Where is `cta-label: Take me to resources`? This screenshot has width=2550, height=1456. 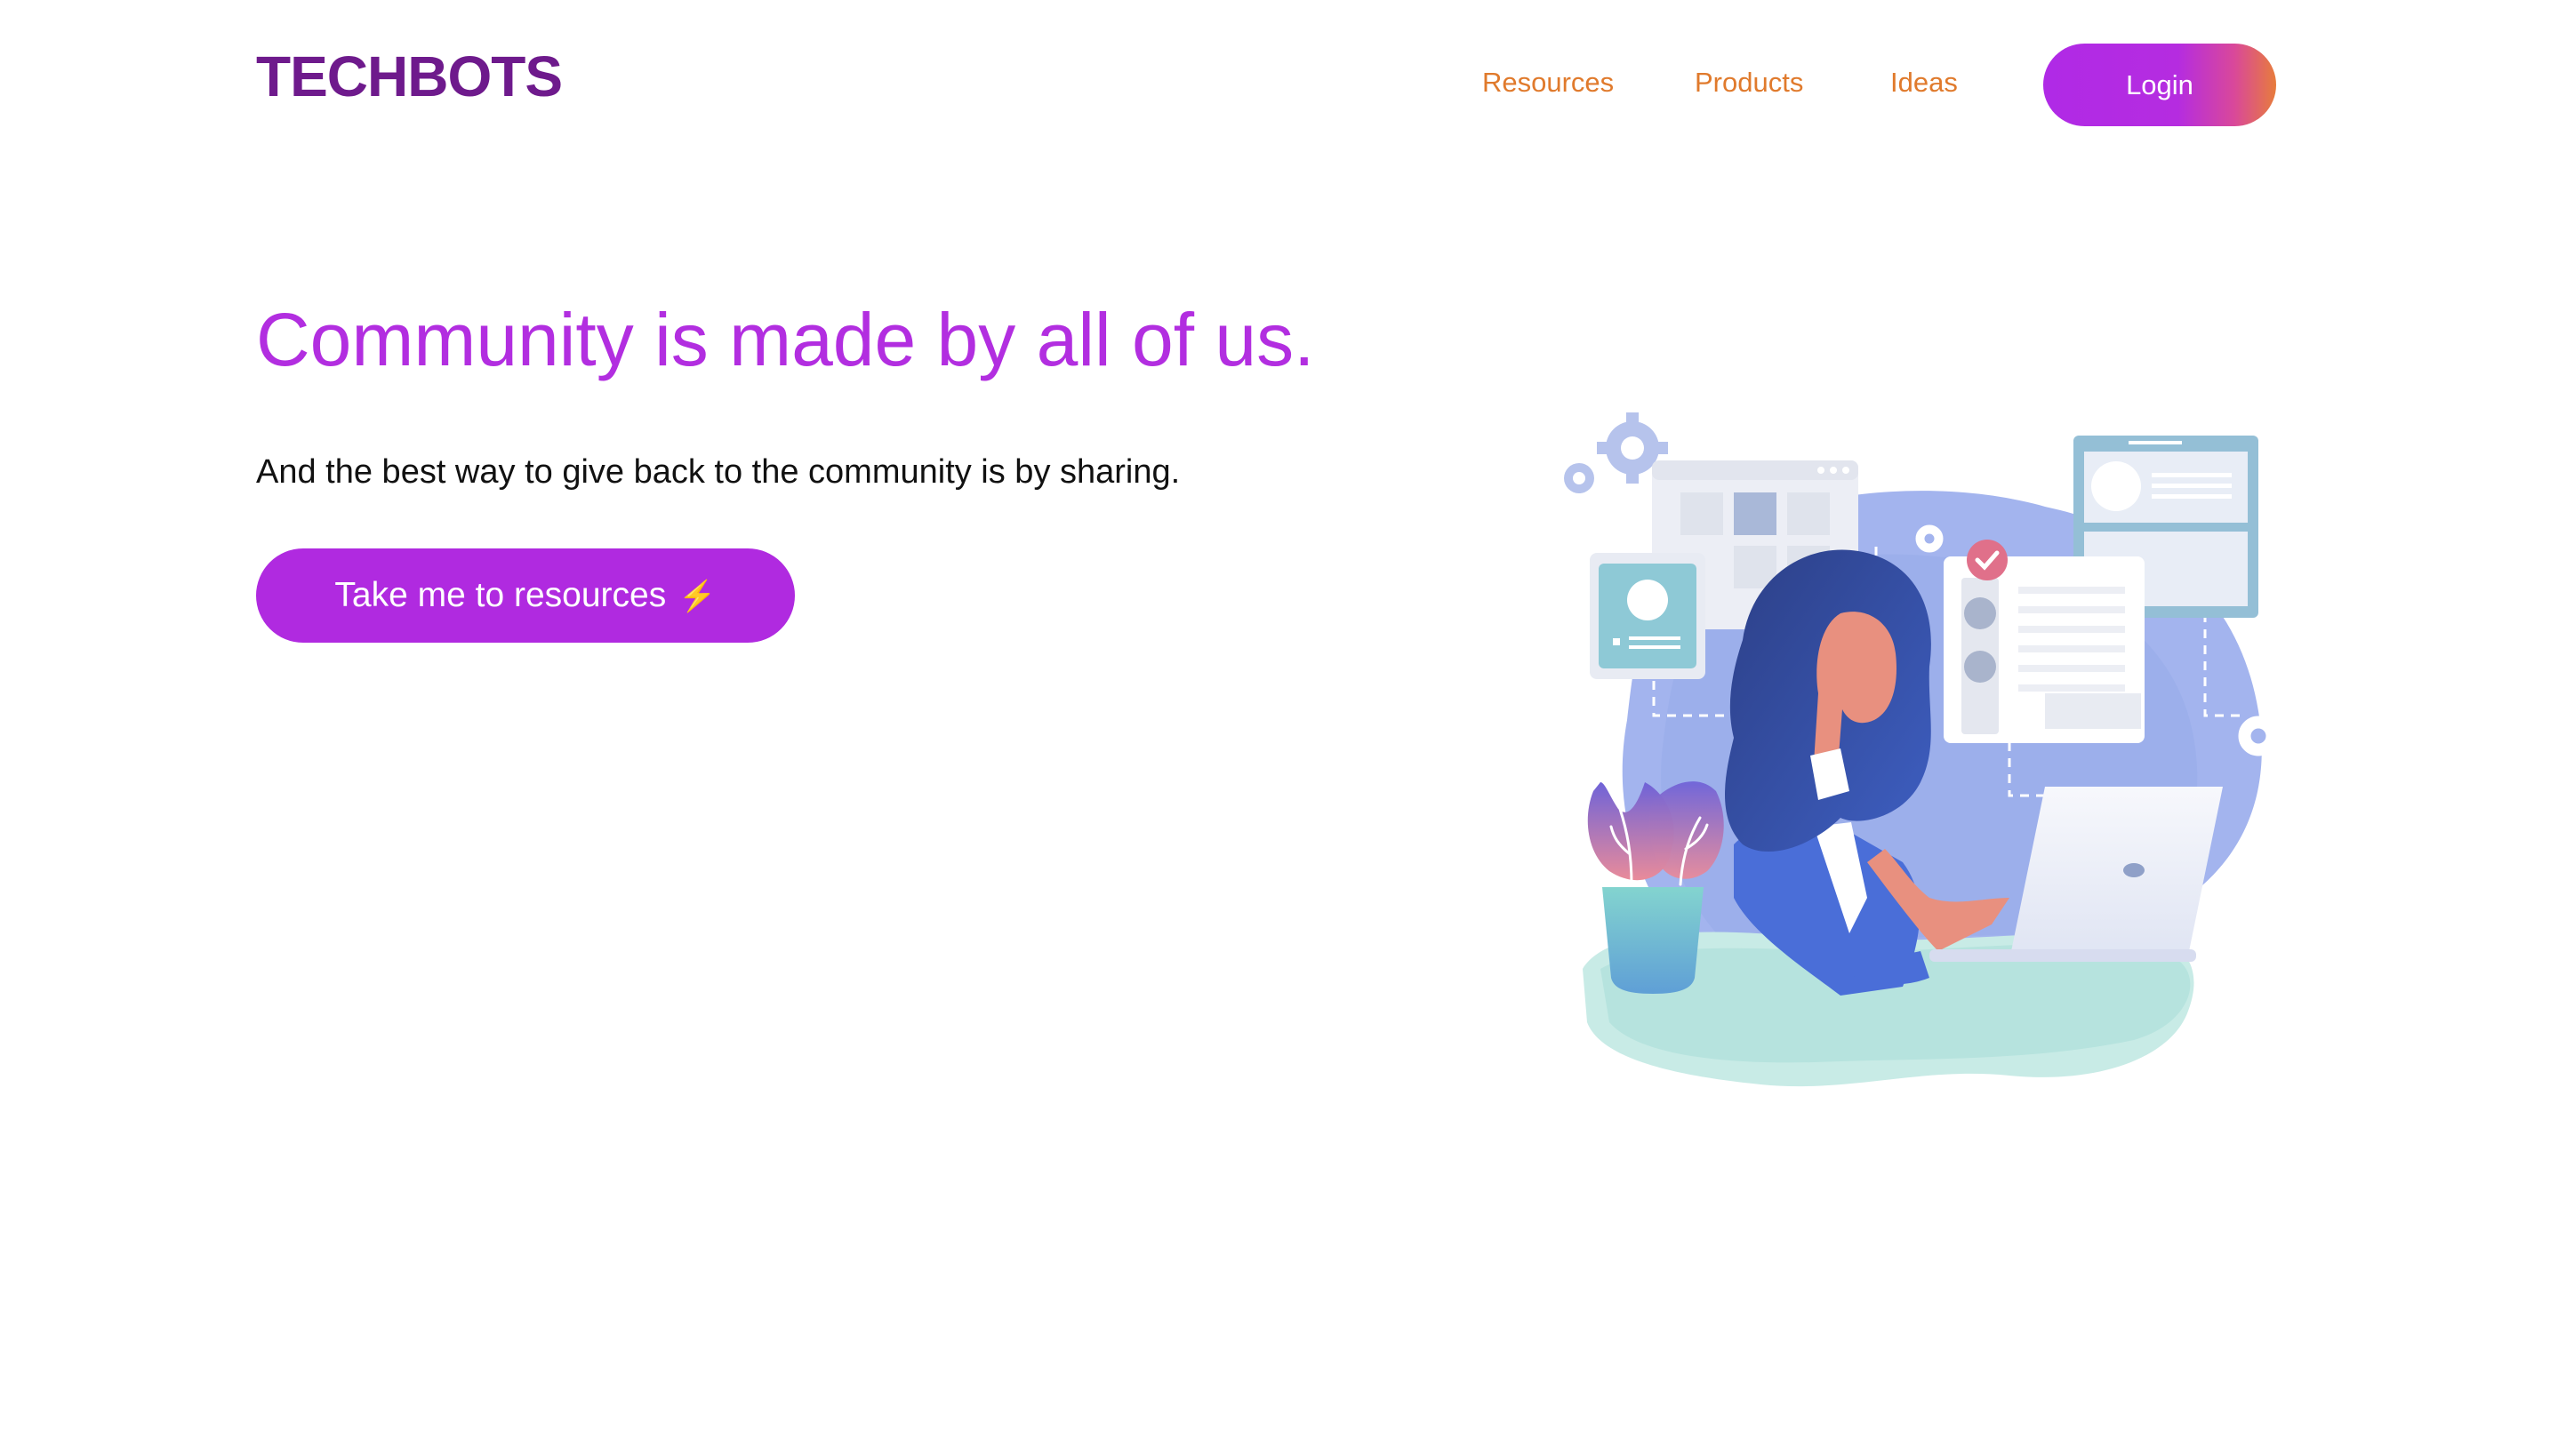
cta-label: Take me to resources is located at coordinates (501, 595).